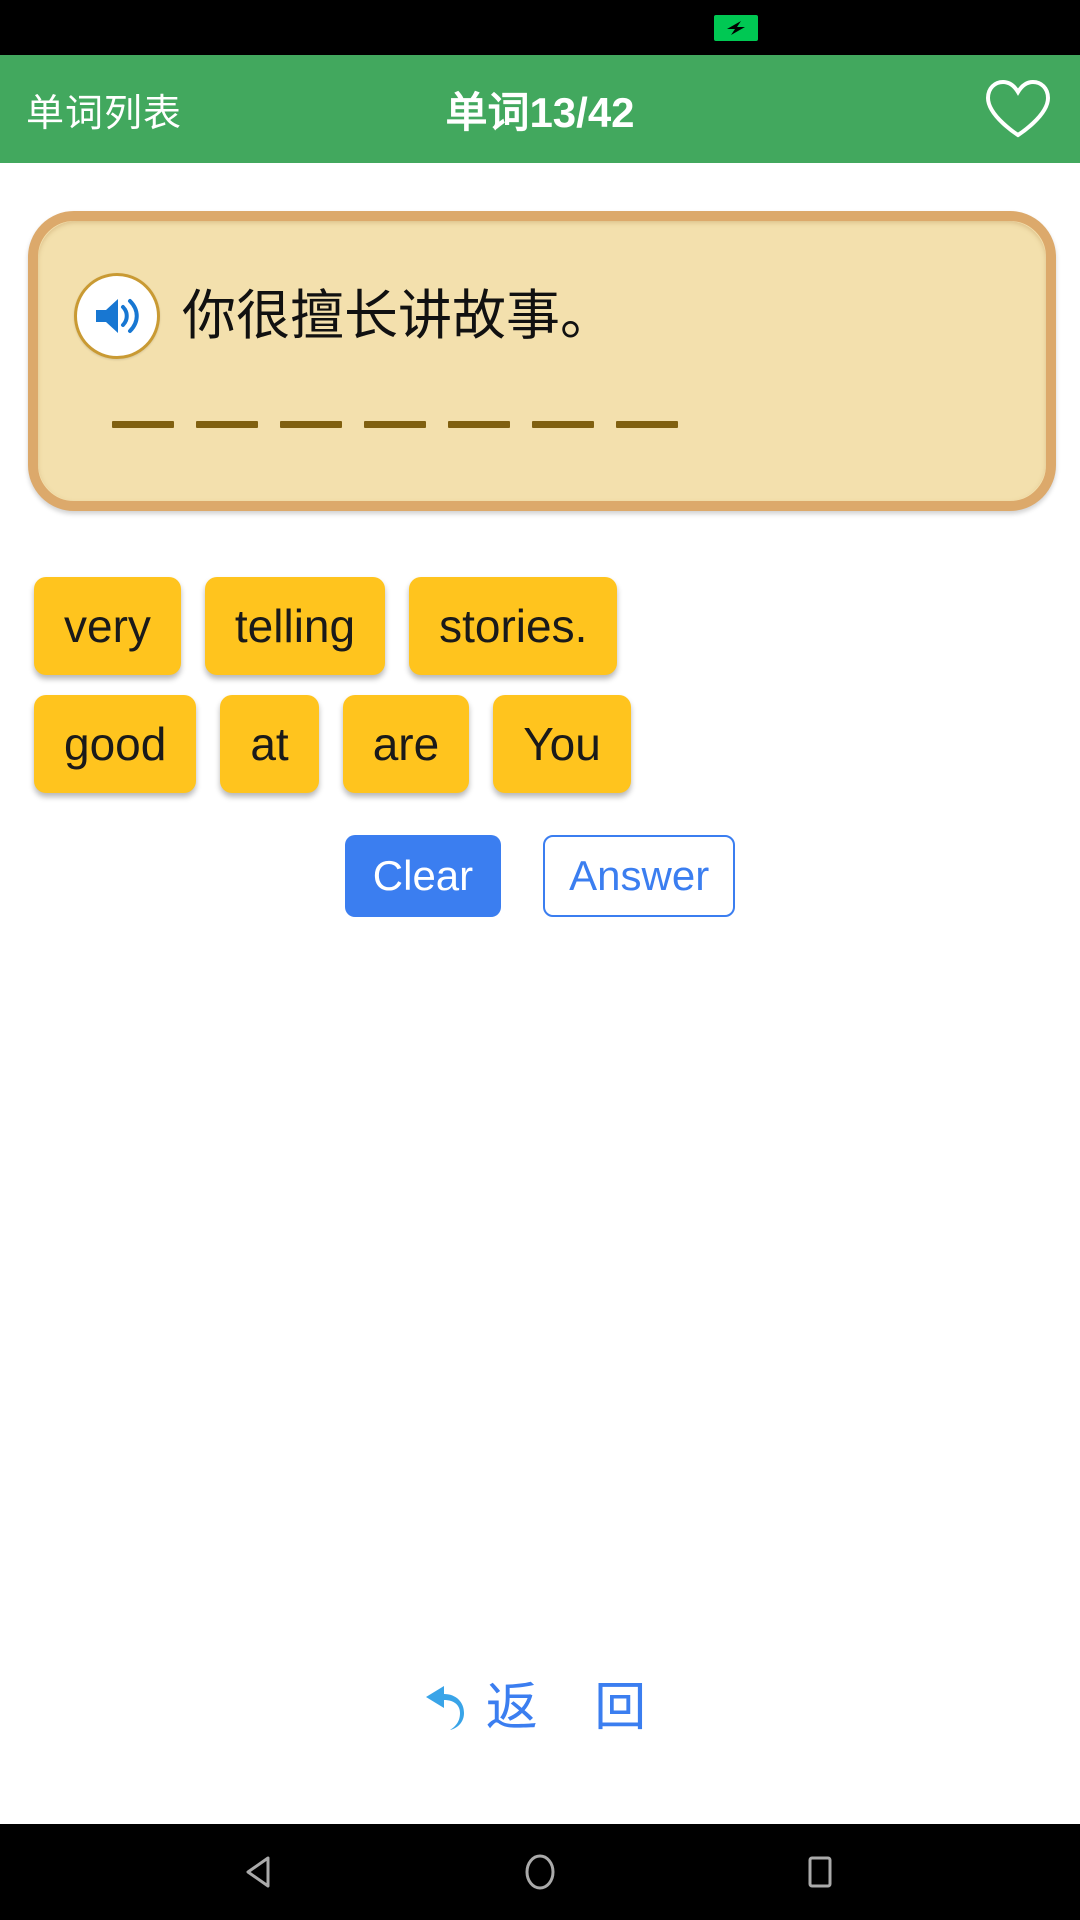  What do you see at coordinates (107, 626) in the screenshot?
I see `word-tile: very` at bounding box center [107, 626].